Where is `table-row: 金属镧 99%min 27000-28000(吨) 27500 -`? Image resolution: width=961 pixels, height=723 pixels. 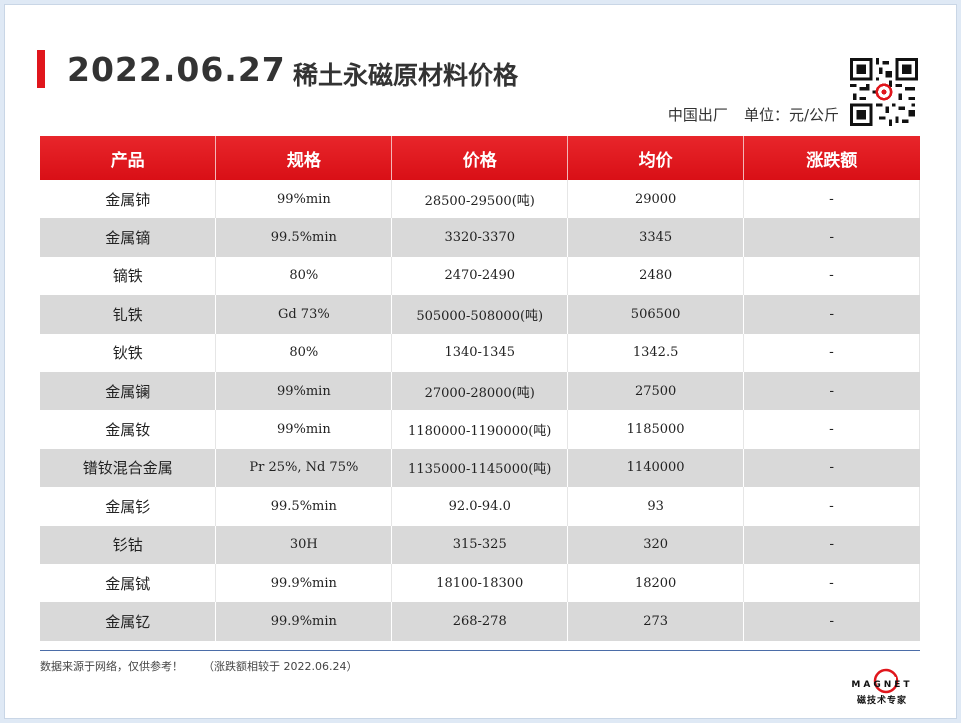
table-row: 金属镧 99%min 27000-28000(吨) 27500 - is located at coordinates (480, 391).